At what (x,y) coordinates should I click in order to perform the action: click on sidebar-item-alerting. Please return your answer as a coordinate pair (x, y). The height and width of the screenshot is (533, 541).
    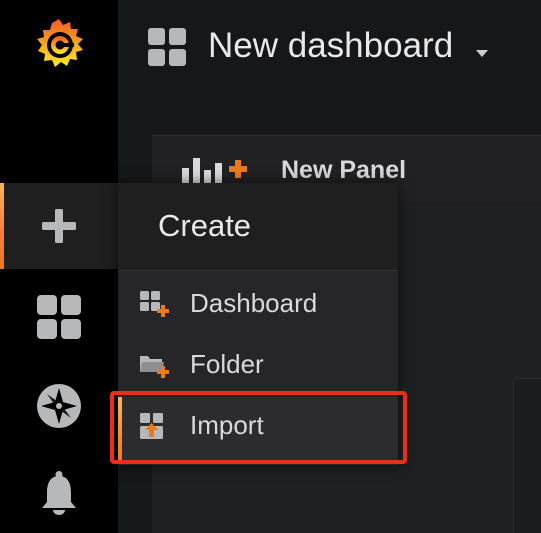
    Looking at the image, I should click on (59, 493).